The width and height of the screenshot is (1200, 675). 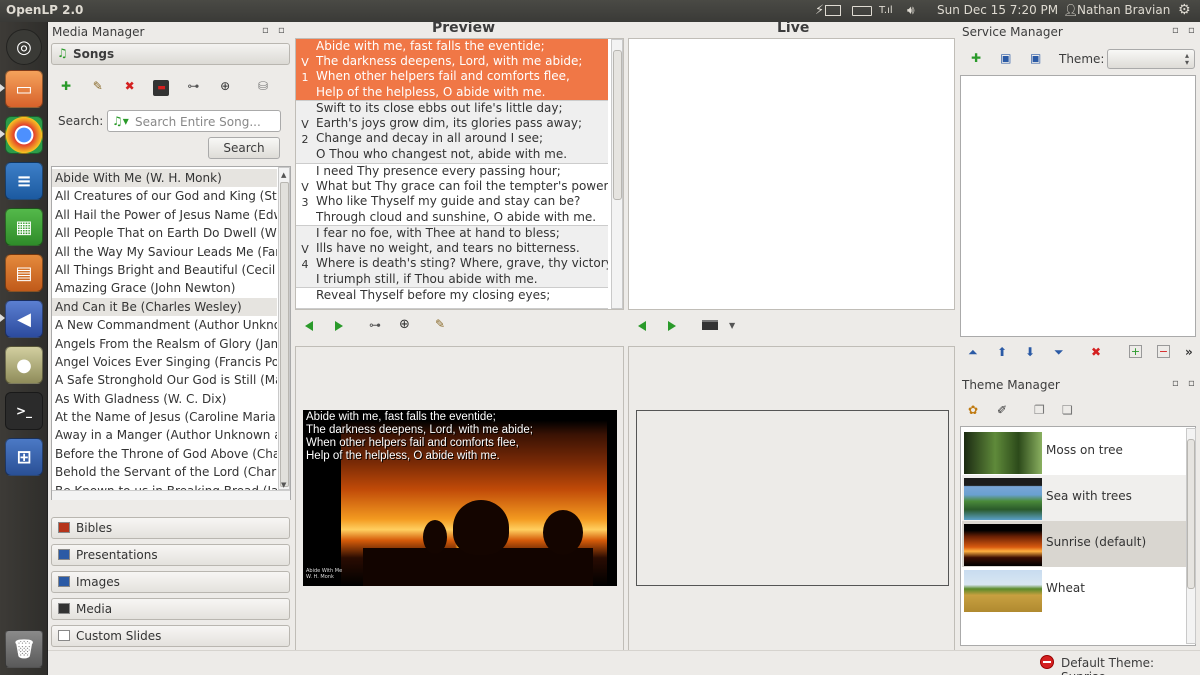 I want to click on song-list-item: All Hail the Power of Jesus Name (Edw, so click(x=164, y=215).